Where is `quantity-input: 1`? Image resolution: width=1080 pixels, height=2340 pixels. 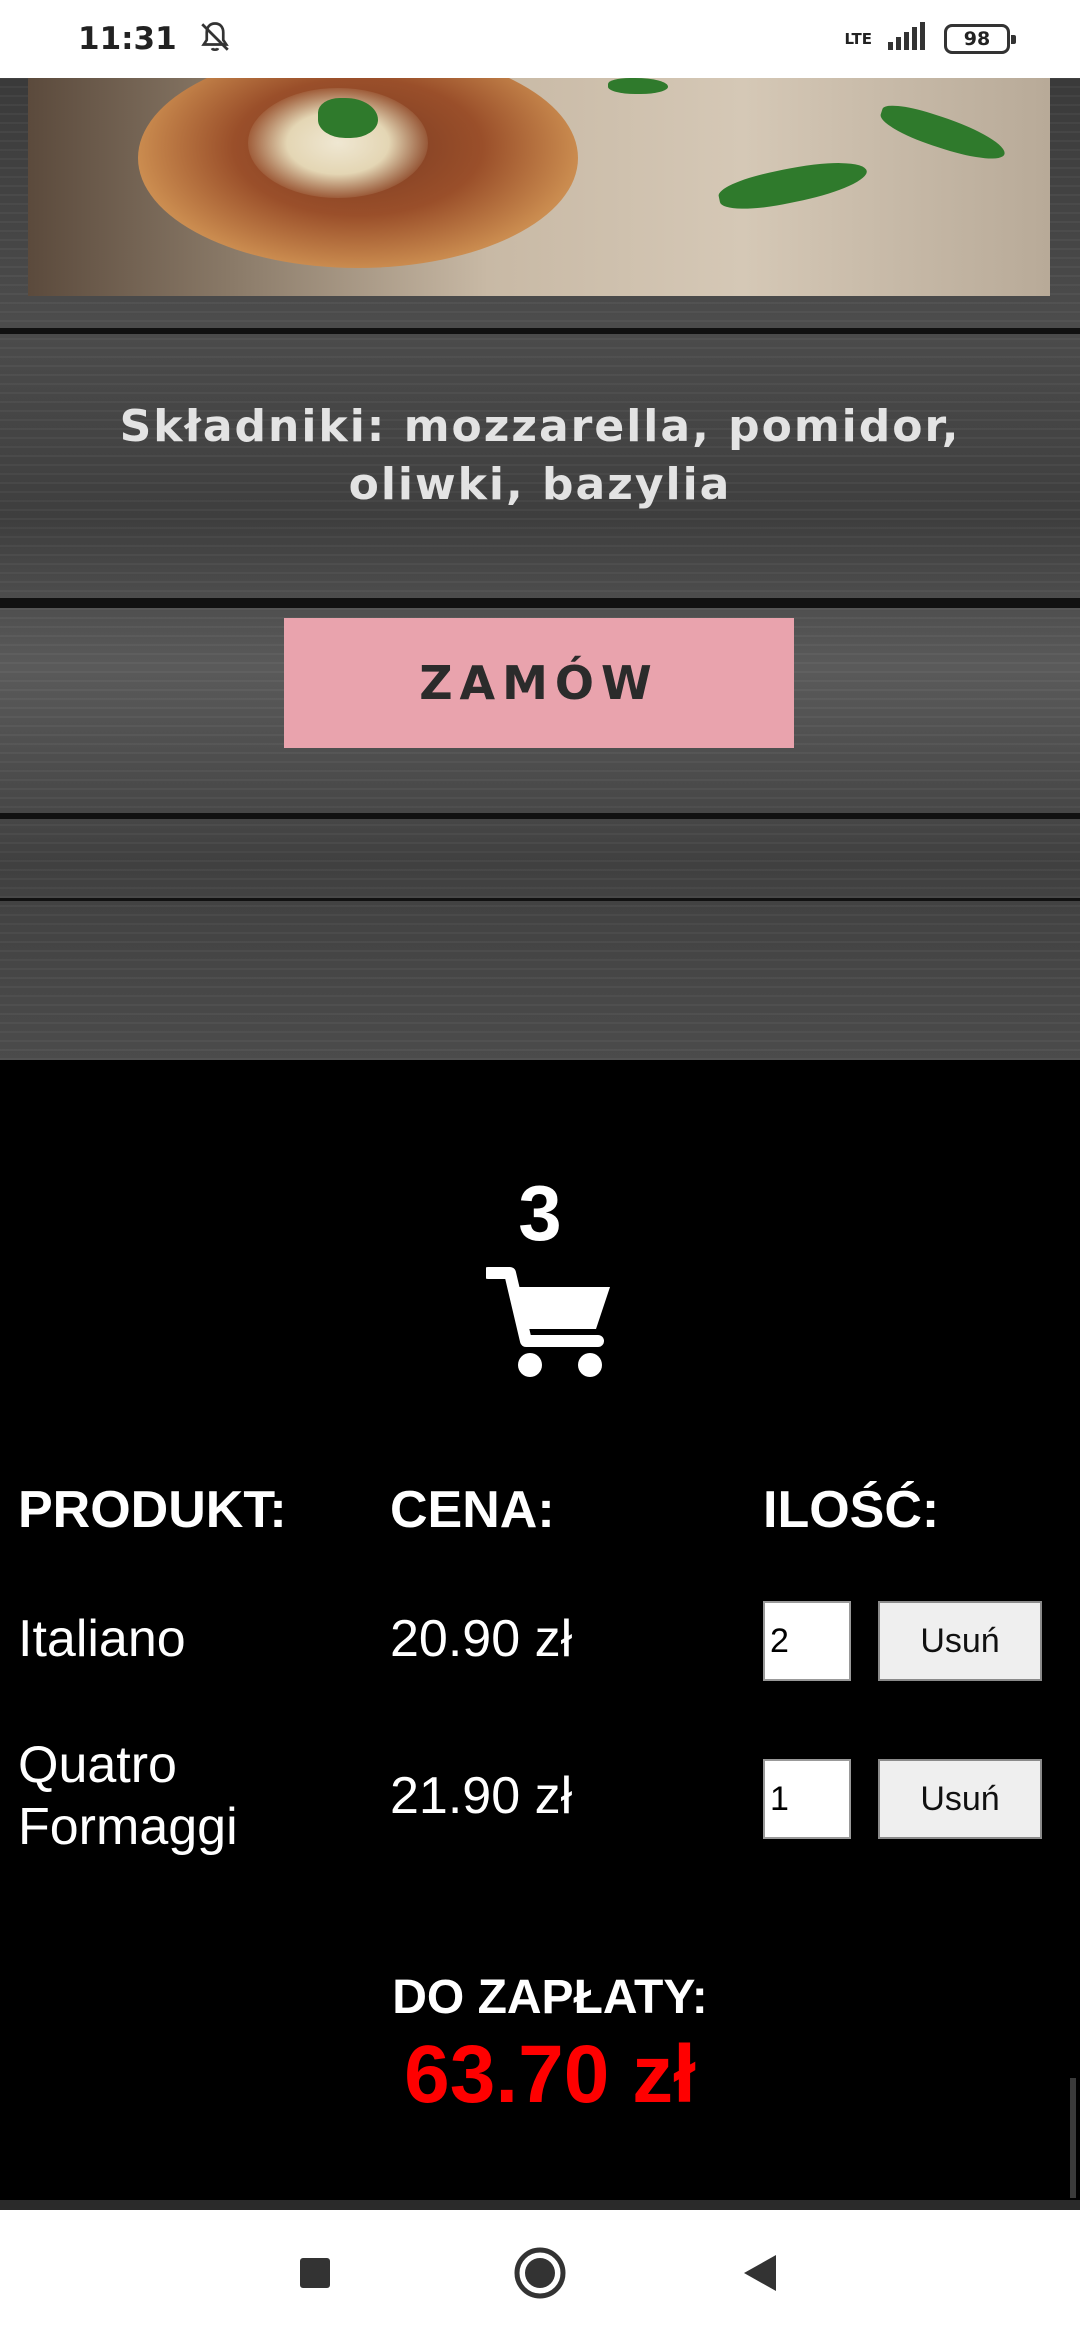 quantity-input: 1 is located at coordinates (807, 1799).